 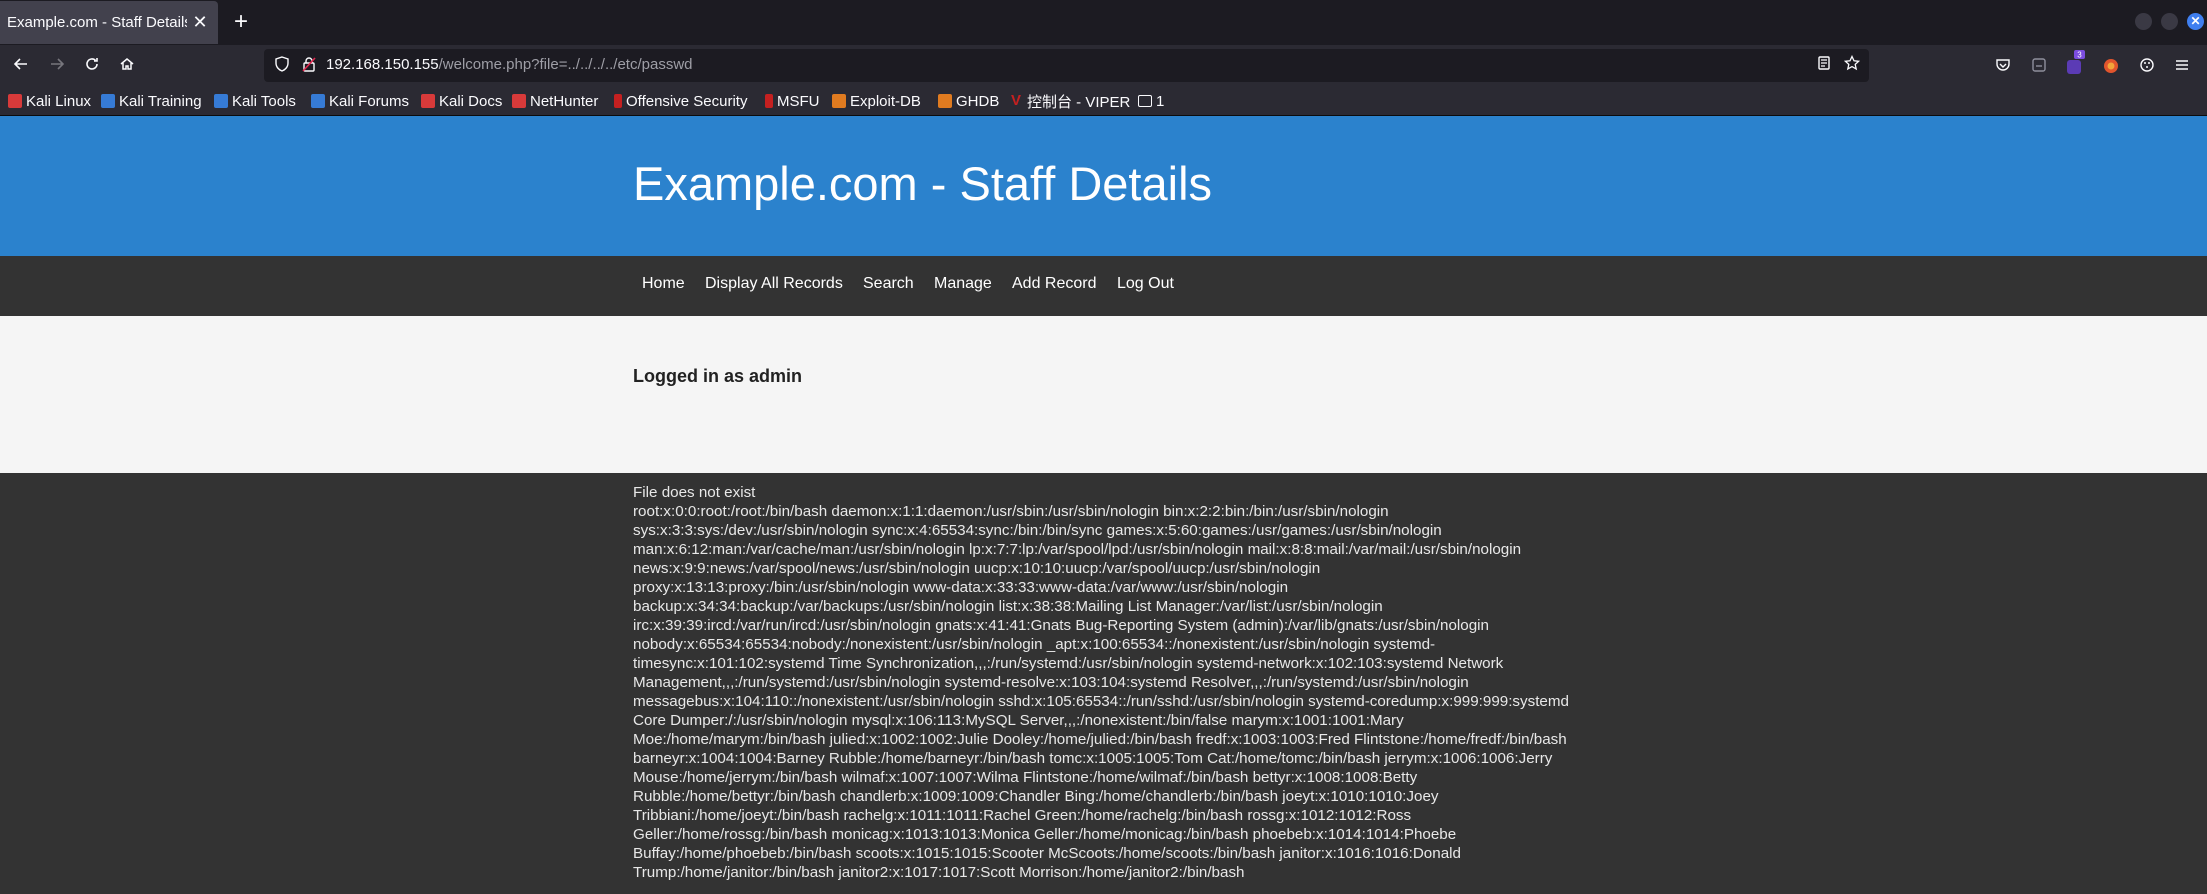 What do you see at coordinates (318, 101) in the screenshot?
I see `kali-forums-icon` at bounding box center [318, 101].